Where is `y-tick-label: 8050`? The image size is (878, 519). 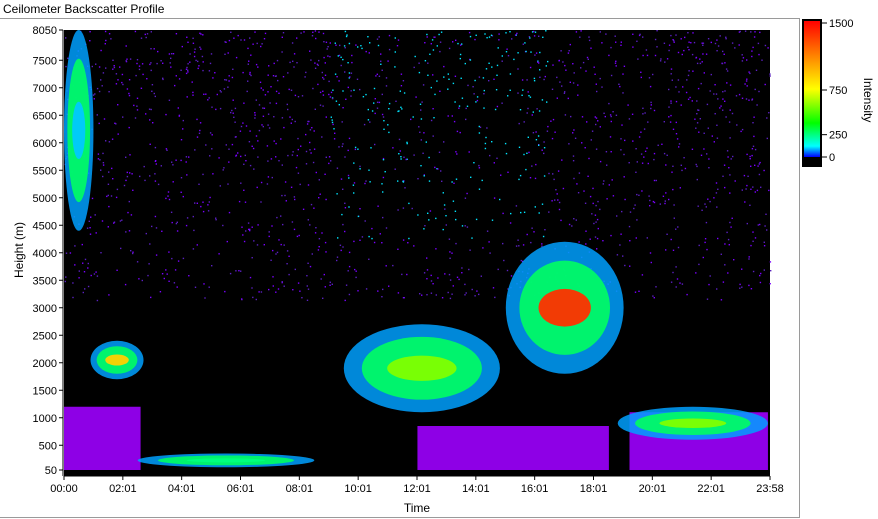
y-tick-label: 8050 is located at coordinates (45, 31).